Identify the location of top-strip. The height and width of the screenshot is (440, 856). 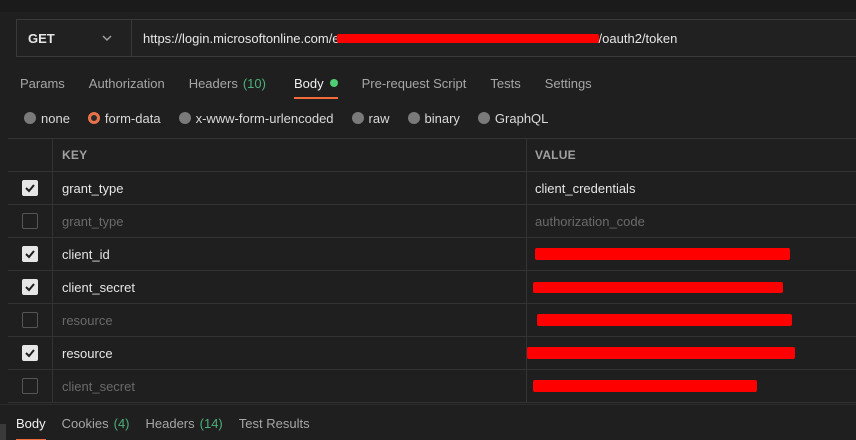
(428, 6).